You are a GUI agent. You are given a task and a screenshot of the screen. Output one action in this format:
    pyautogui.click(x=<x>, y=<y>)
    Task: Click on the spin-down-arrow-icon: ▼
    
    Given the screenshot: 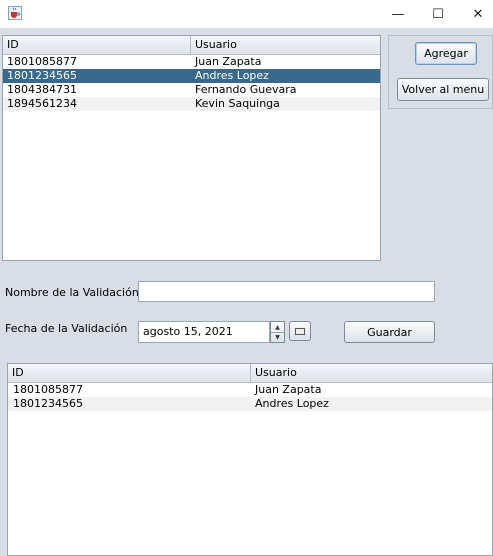 What is the action you would take?
    pyautogui.click(x=277, y=337)
    